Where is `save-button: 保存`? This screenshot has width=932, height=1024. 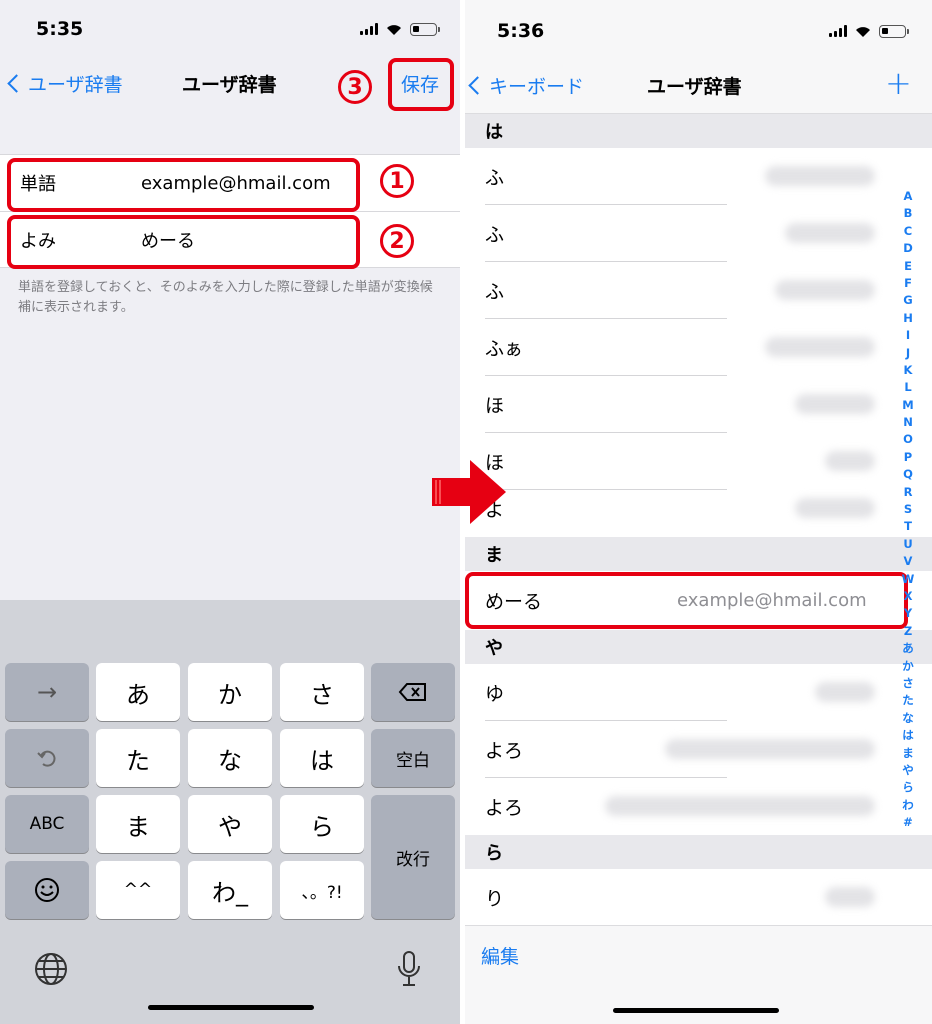
save-button: 保存 is located at coordinates (420, 83).